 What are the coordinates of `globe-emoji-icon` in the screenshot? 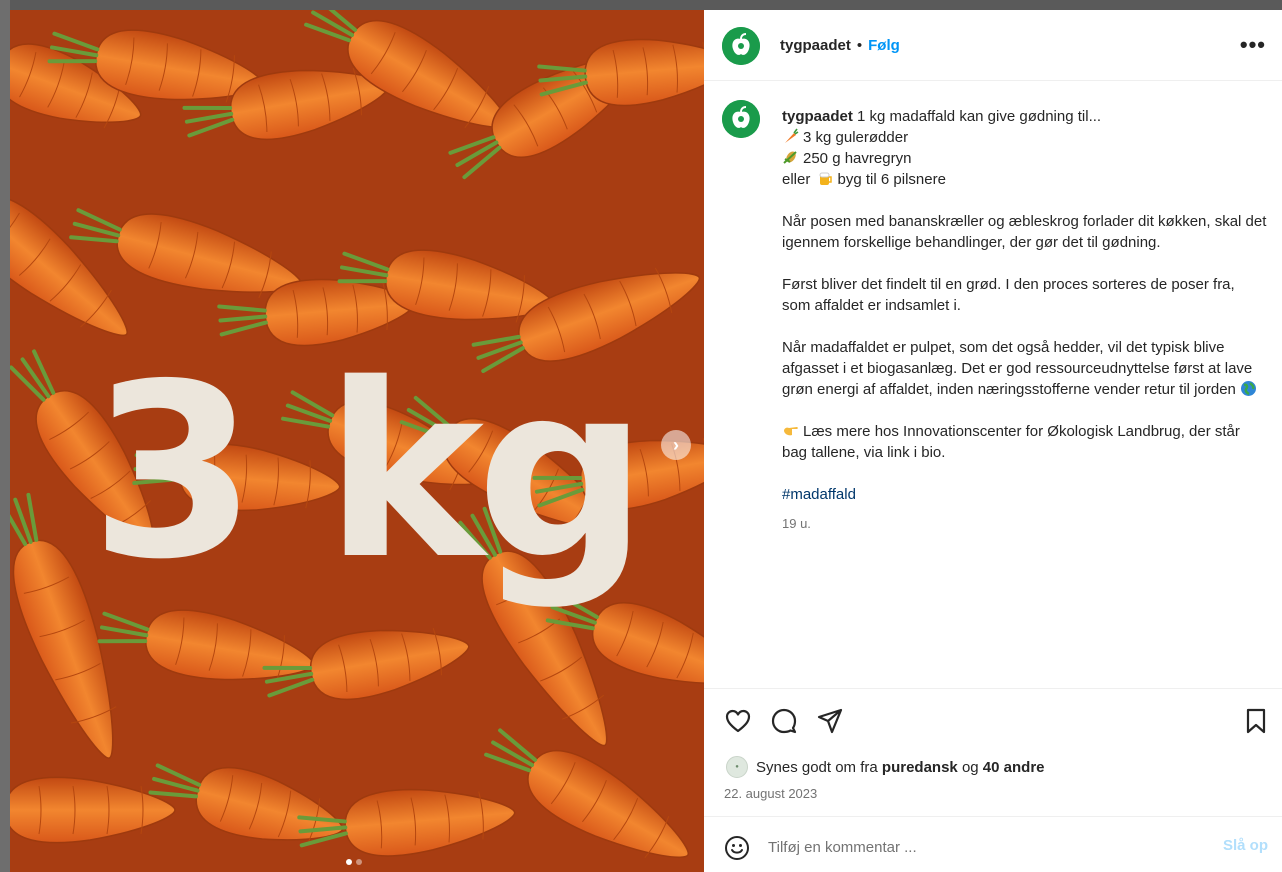 It's located at (1249, 388).